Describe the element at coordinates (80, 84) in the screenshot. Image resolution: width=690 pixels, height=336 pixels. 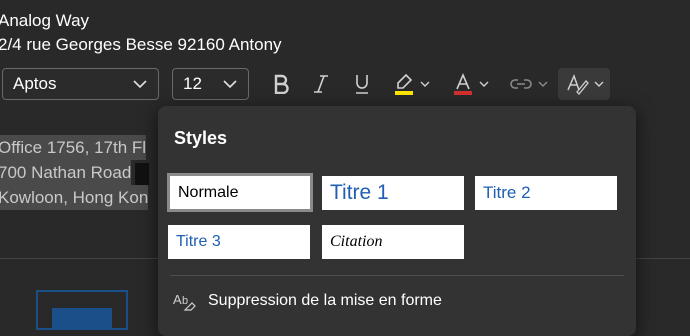
I see `font-family-dropdown: Aptos` at that location.